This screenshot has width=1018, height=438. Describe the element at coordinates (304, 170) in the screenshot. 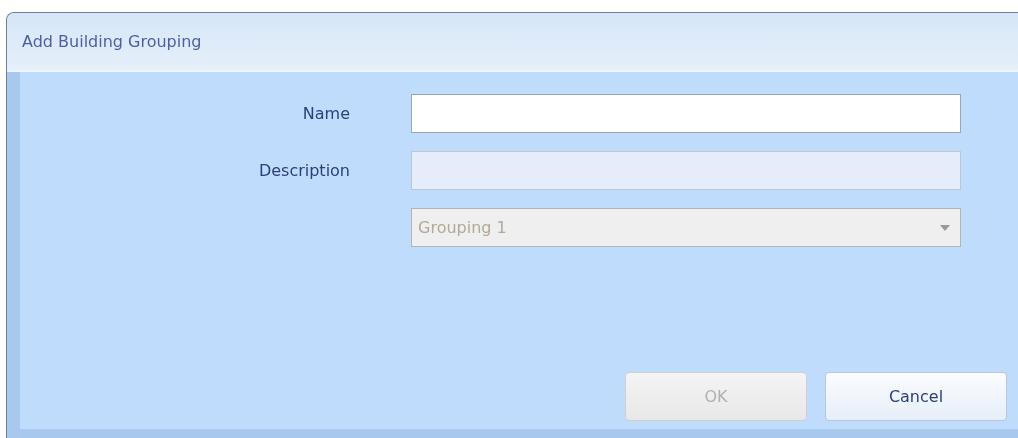

I see `field-label: Description` at that location.